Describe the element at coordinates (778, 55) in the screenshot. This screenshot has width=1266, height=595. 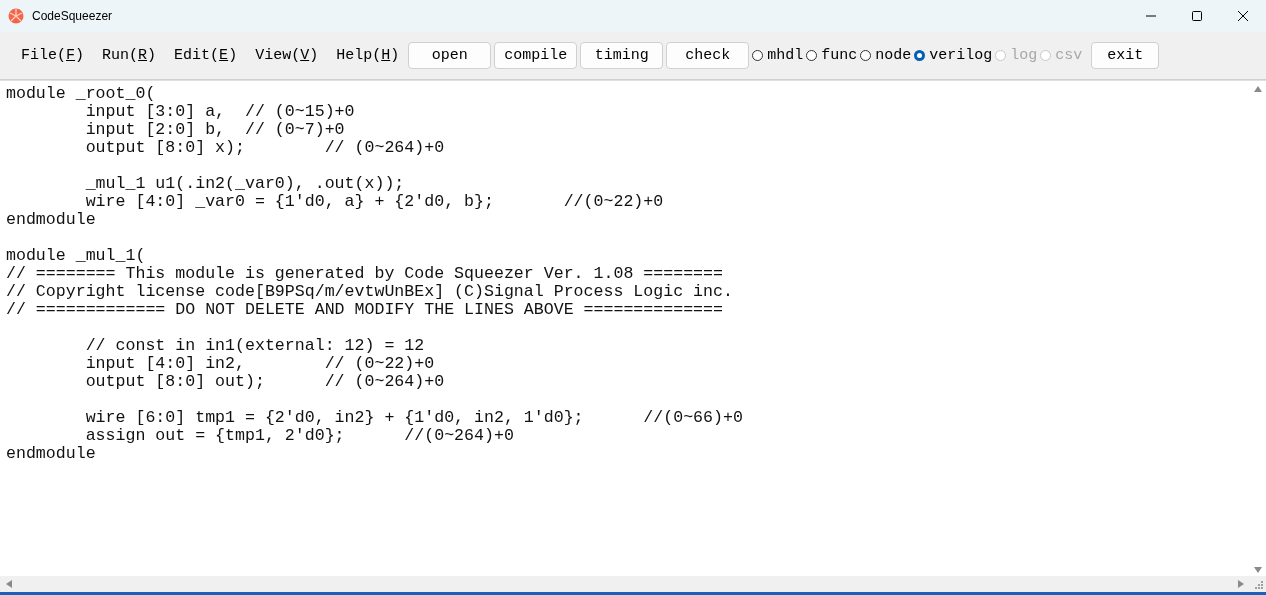
I see `mode-radio: mhdl` at that location.